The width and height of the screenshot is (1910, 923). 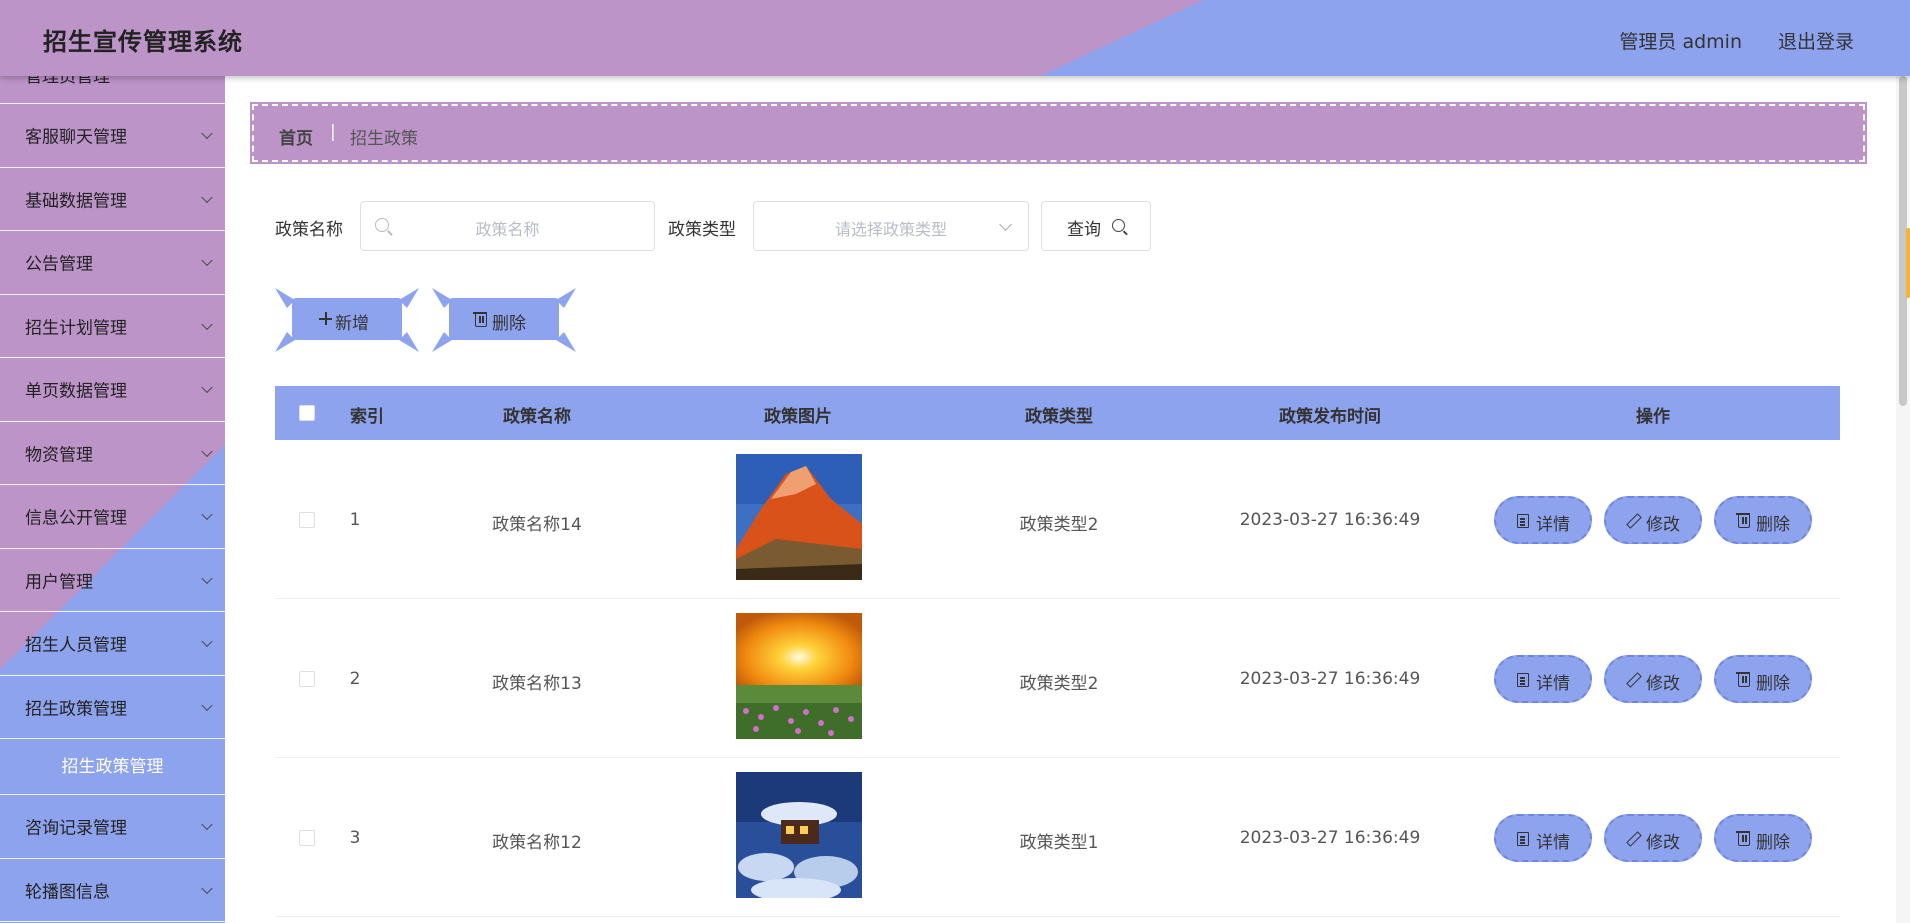 I want to click on sidebar-item-users: 用户管理, so click(x=112, y=580).